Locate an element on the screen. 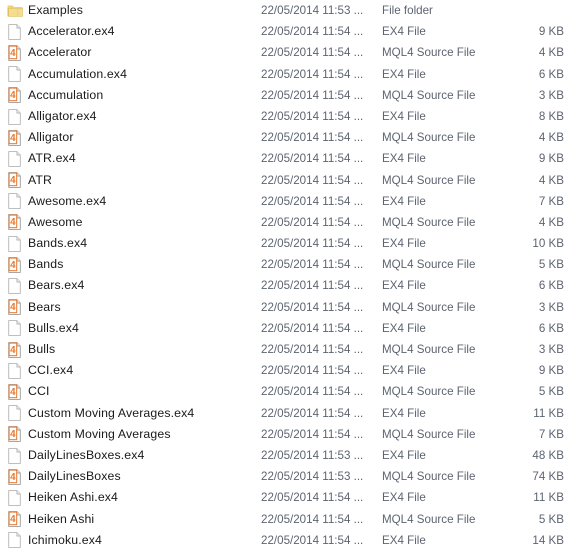 The image size is (577, 551). file-name-cell: Alligator.ex4 is located at coordinates (127, 116).